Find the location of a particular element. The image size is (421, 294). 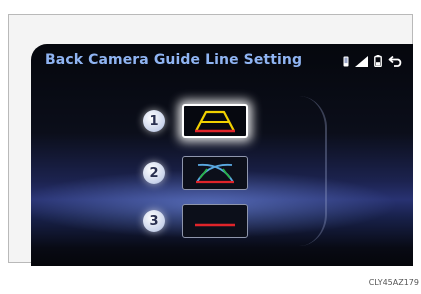

option-number-2: 2 is located at coordinates (154, 173).